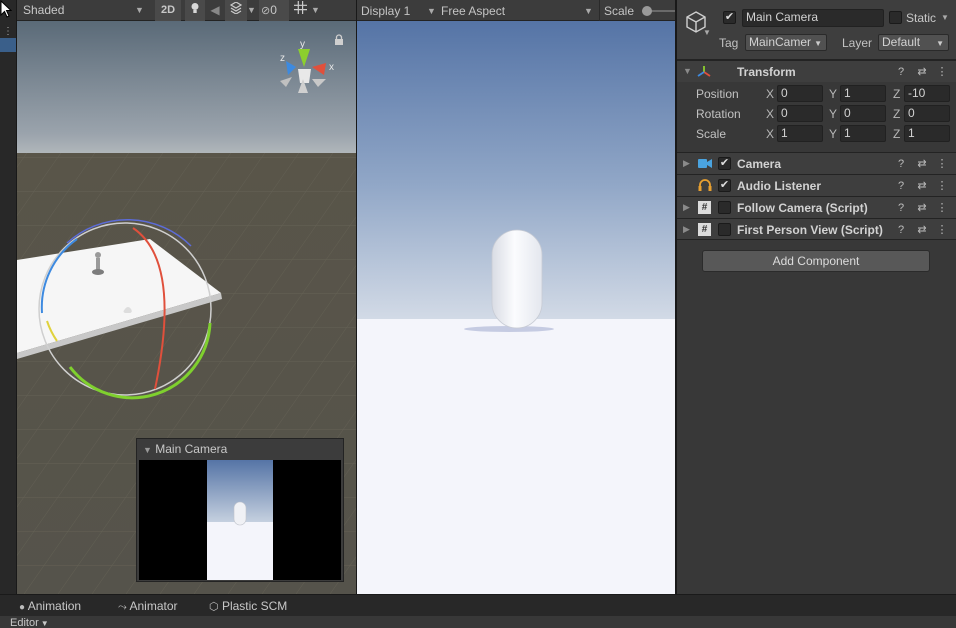 The height and width of the screenshot is (628, 956). What do you see at coordinates (473, 11) in the screenshot?
I see `aspect-label: Free Aspect` at bounding box center [473, 11].